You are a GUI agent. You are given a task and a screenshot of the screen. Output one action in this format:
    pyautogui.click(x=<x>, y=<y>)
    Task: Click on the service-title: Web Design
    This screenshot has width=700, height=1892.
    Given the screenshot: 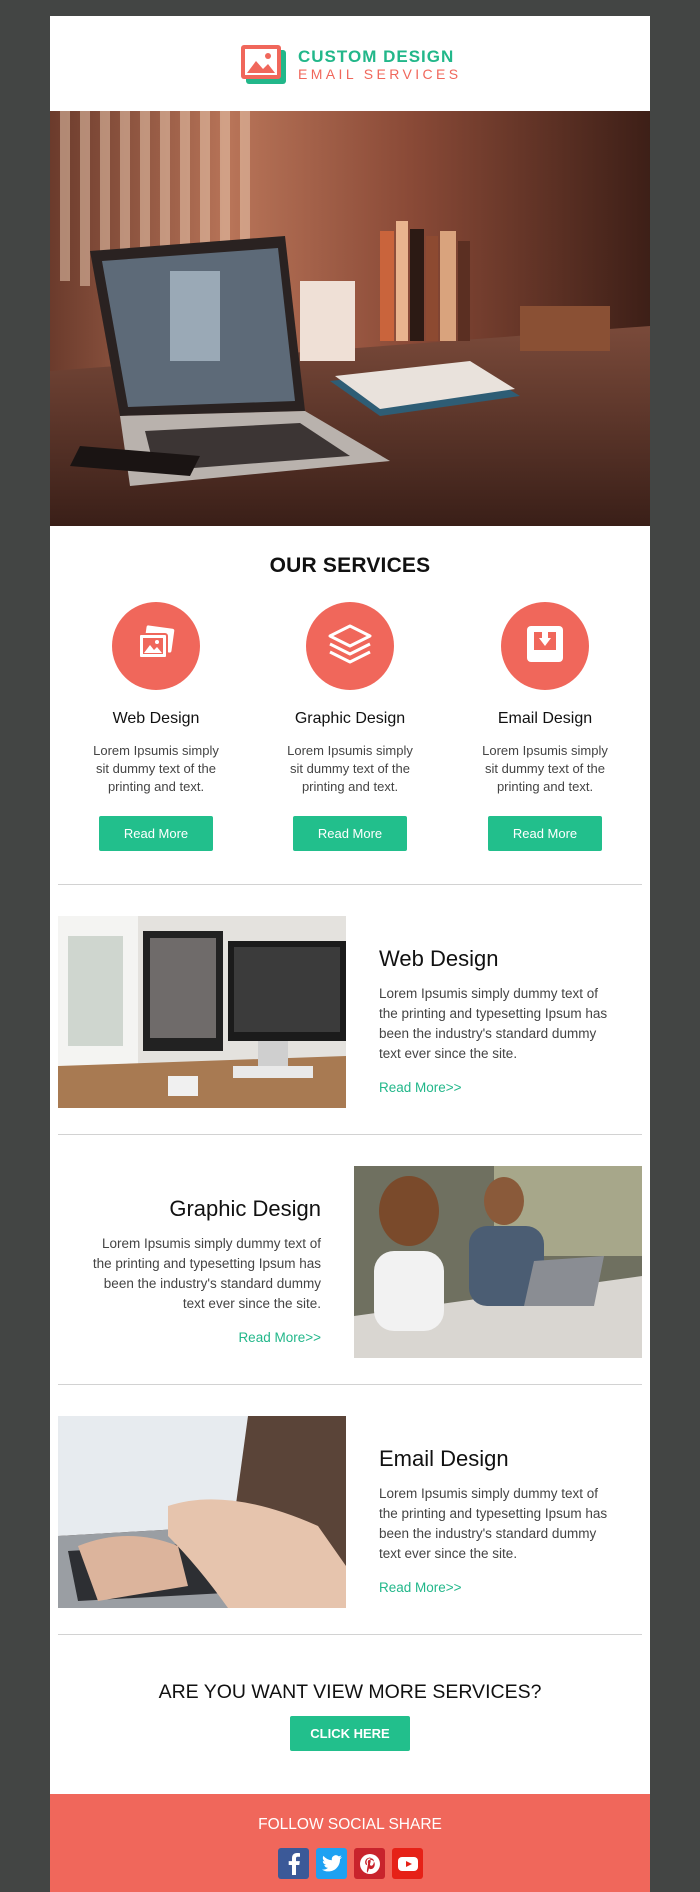 What is the action you would take?
    pyautogui.click(x=156, y=718)
    